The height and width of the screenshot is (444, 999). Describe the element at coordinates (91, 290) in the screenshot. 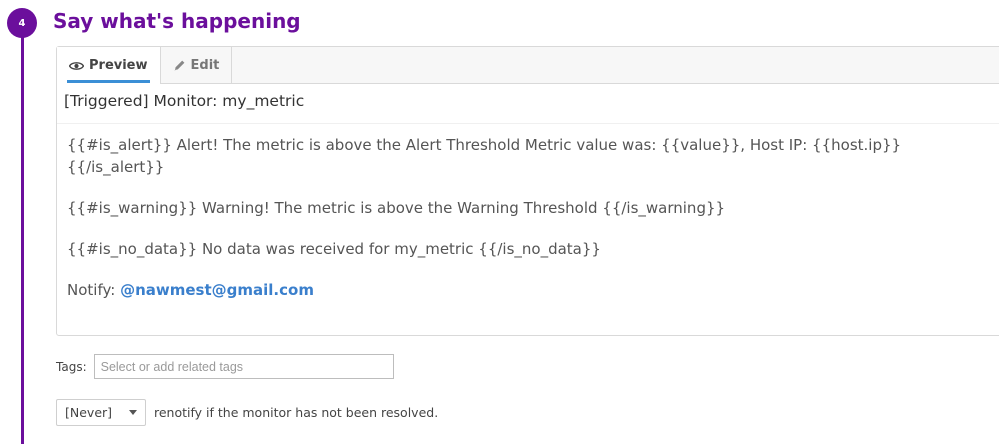

I see `notify-label: Notify:` at that location.